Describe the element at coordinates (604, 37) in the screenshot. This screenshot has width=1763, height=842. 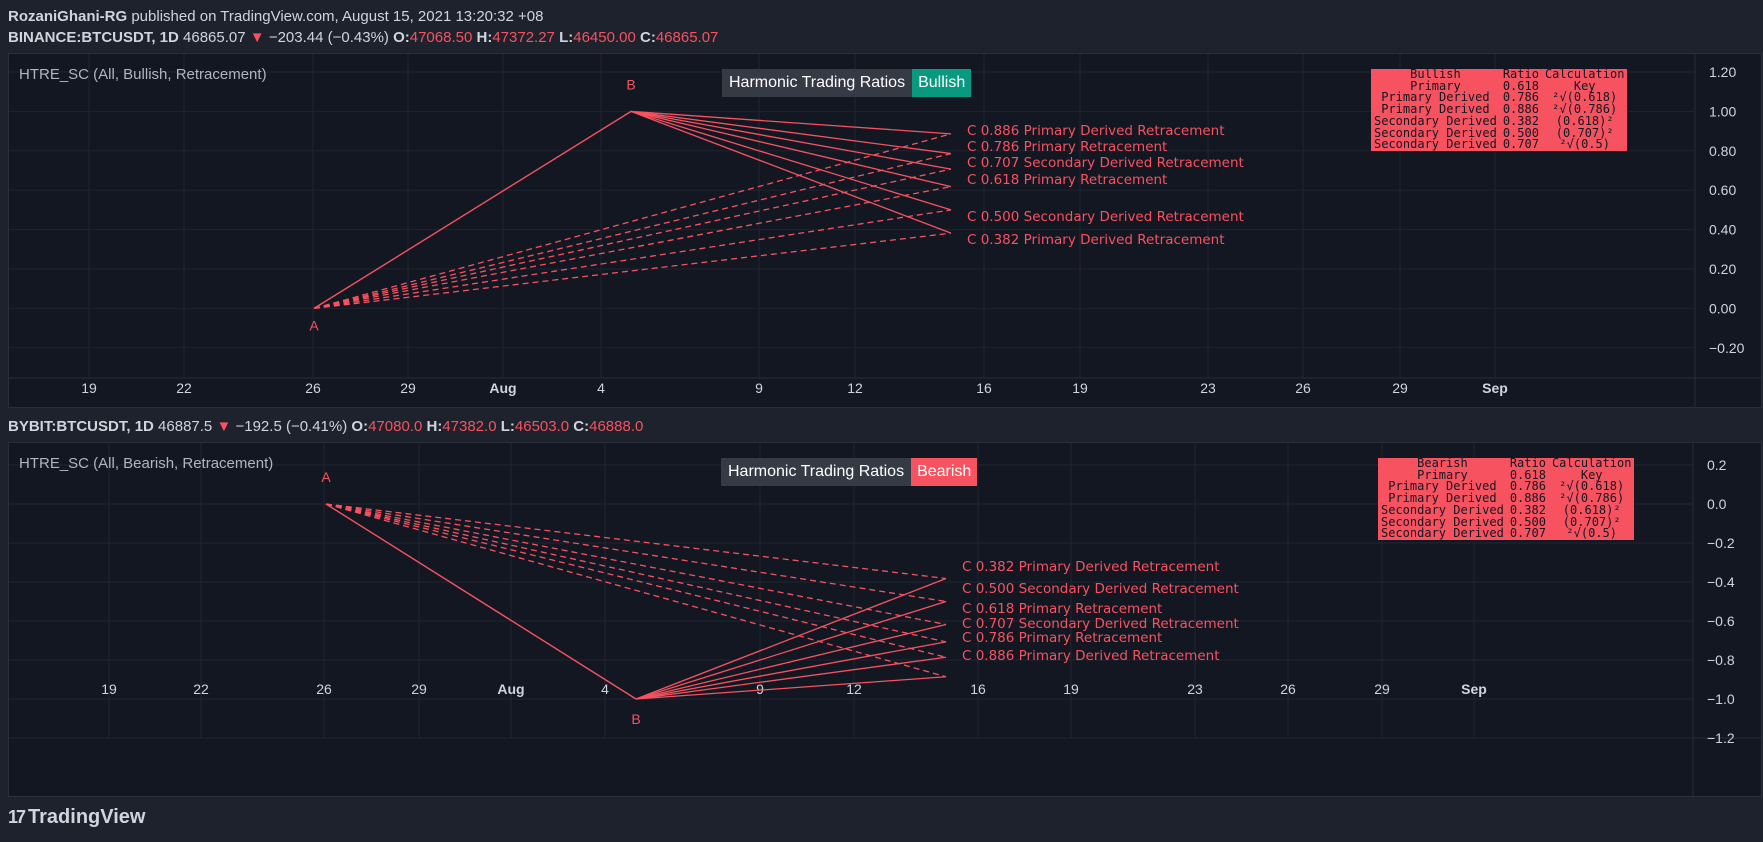
I see `low-value: 46450.00` at that location.